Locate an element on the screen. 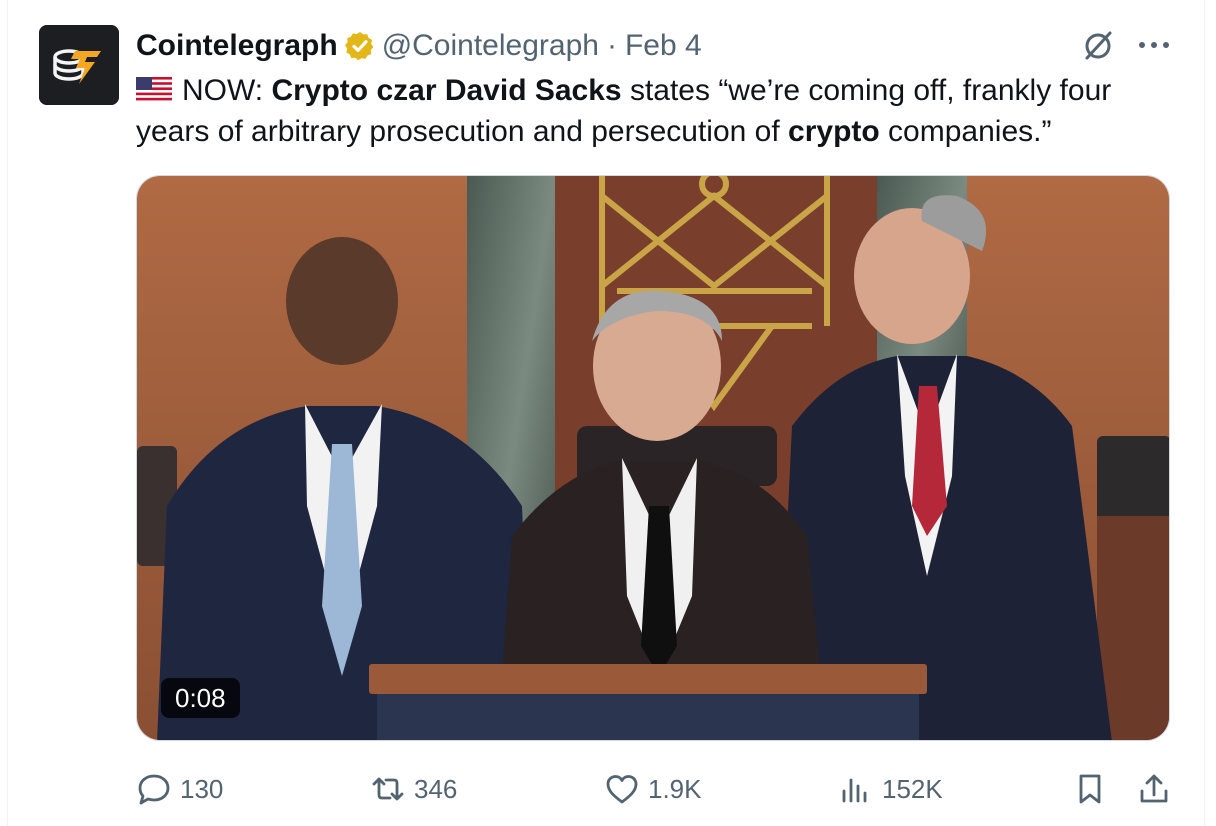  tweet-header: Cointelegraph @Cointelegraph · Feb 4 is located at coordinates (419, 46).